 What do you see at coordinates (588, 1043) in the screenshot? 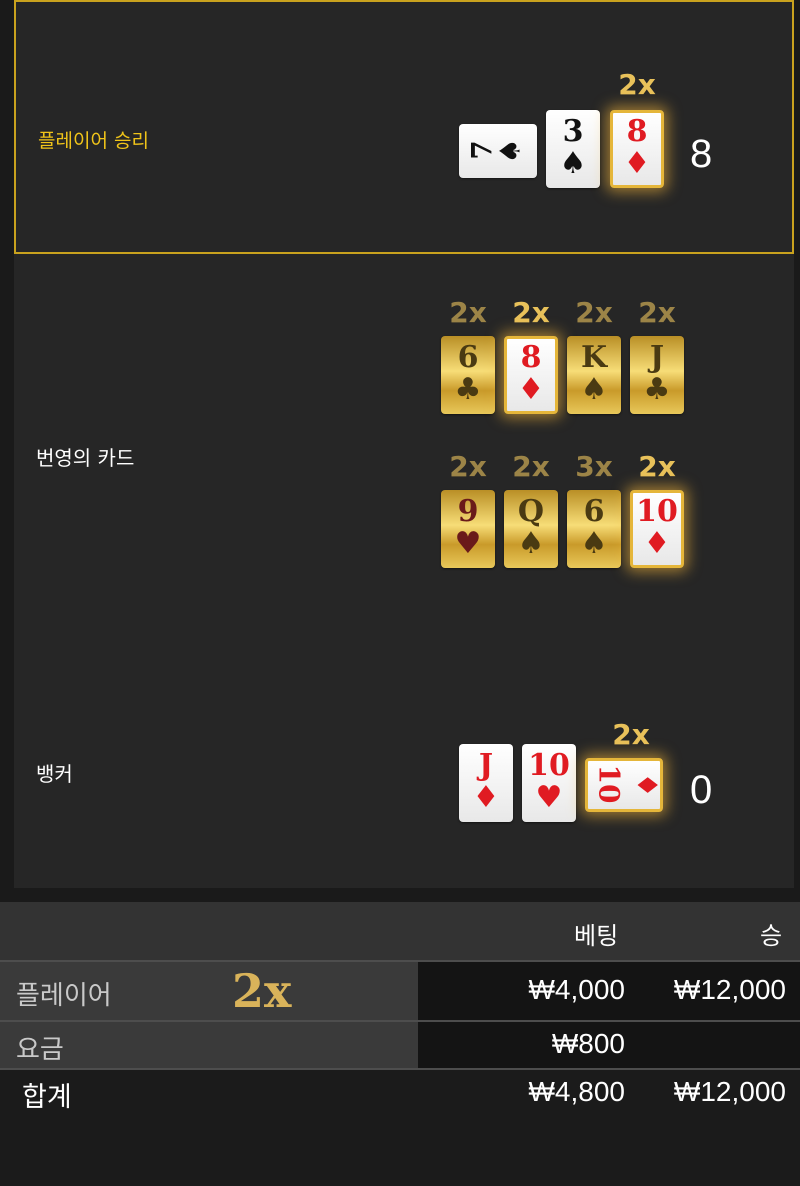
I see `bet-amount: ₩800` at bounding box center [588, 1043].